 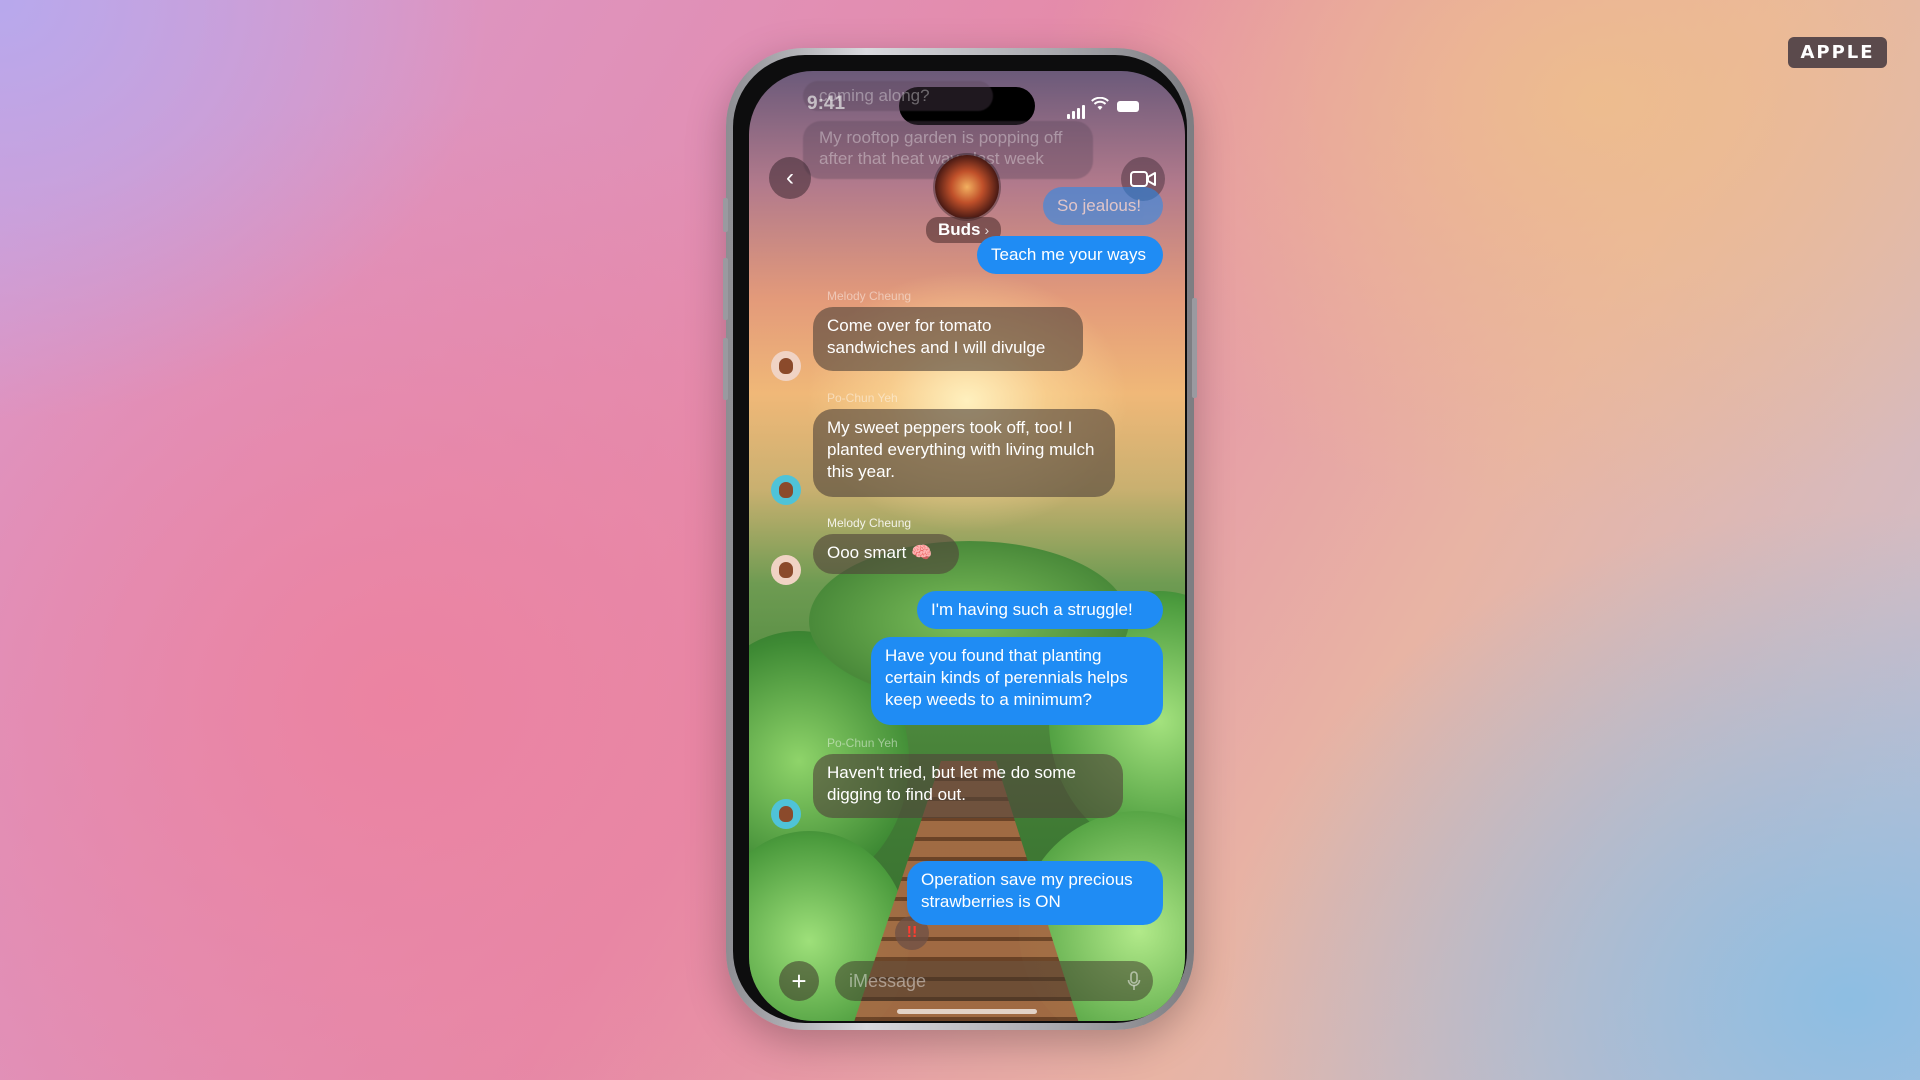 I want to click on power-button, so click(x=1194, y=348).